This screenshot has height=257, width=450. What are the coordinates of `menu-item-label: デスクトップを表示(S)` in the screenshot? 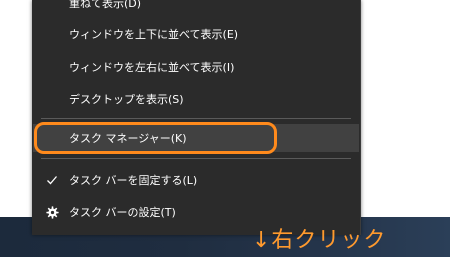 It's located at (126, 99).